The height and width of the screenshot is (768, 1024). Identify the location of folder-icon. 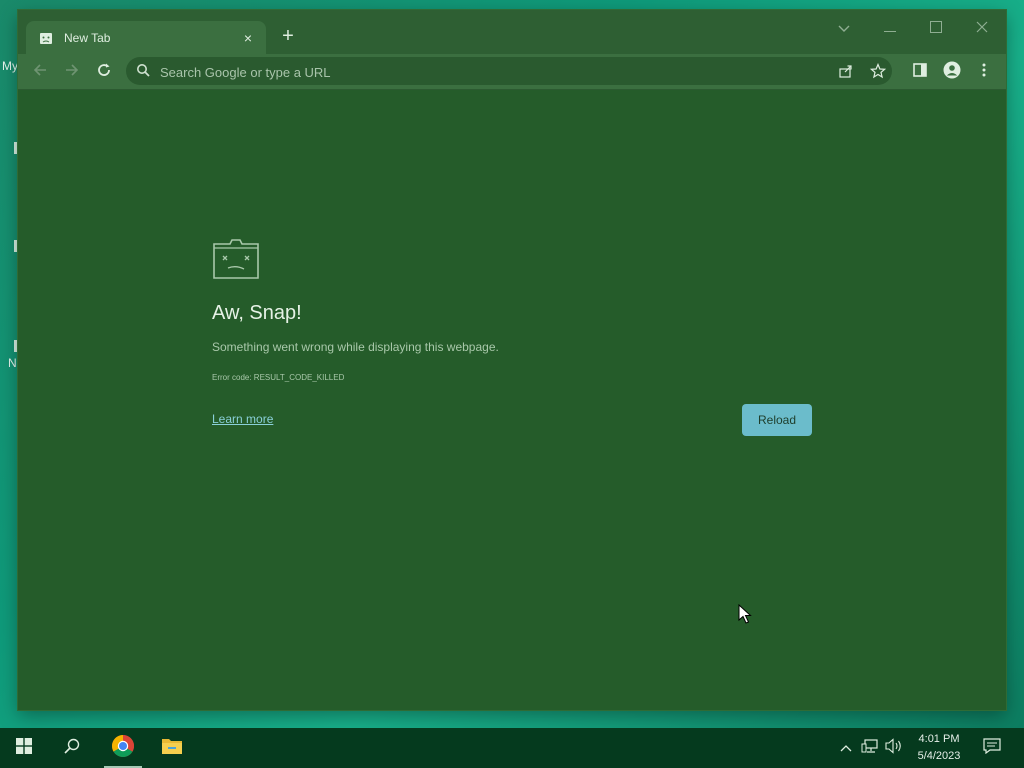
(172, 748).